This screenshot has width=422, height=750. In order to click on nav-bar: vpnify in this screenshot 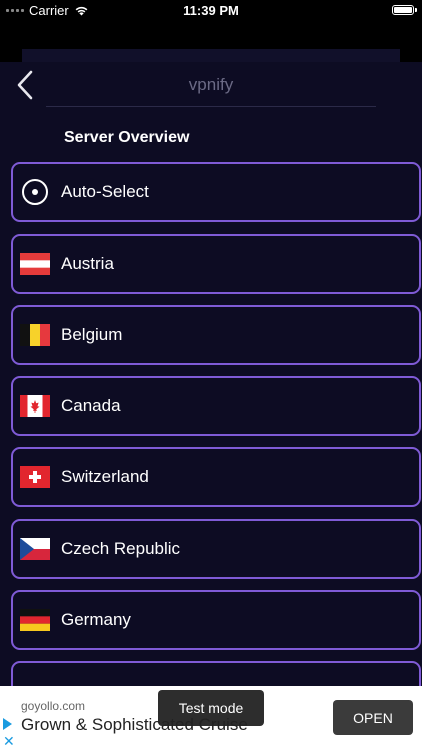, I will do `click(211, 85)`.